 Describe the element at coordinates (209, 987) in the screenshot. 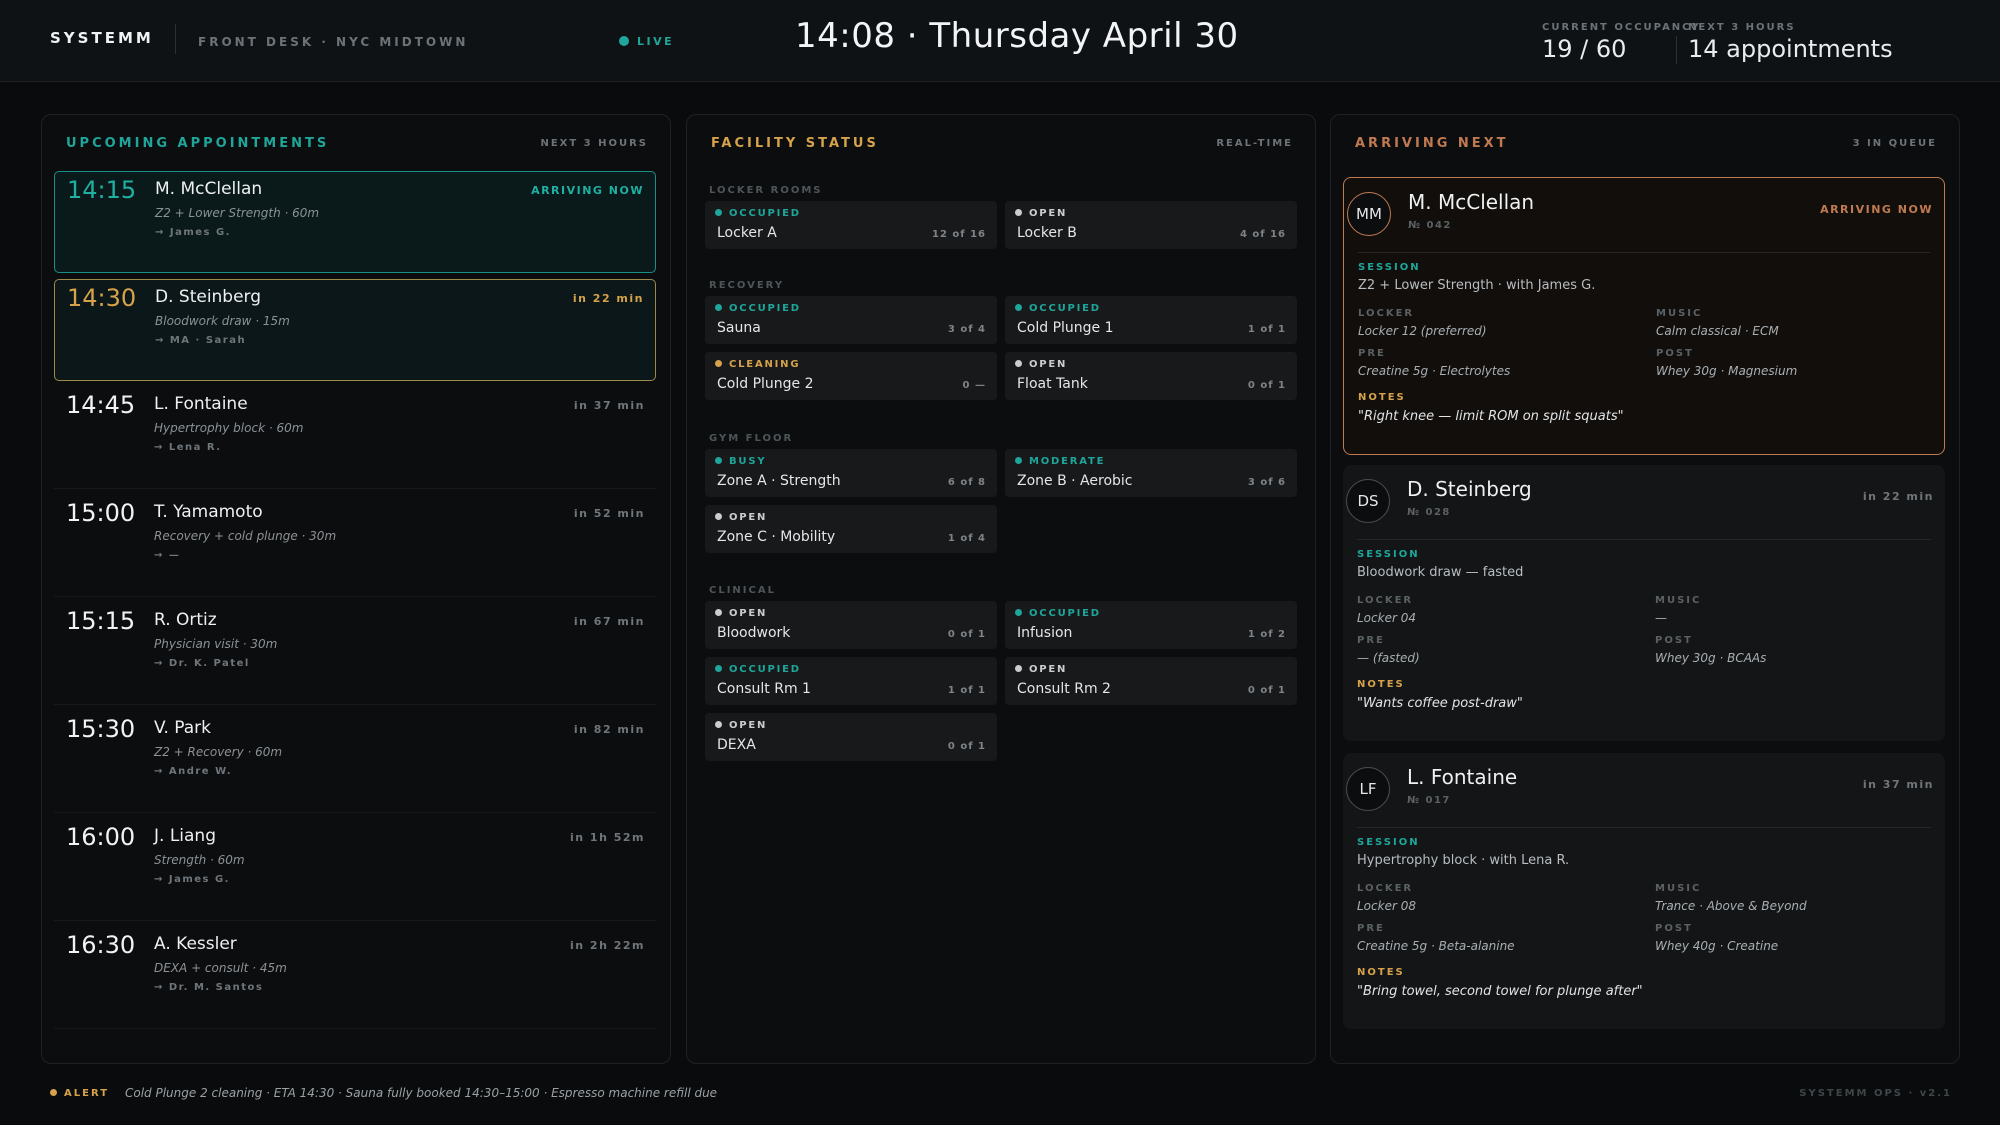

I see `coach-name: → Dr. M. Santos` at that location.